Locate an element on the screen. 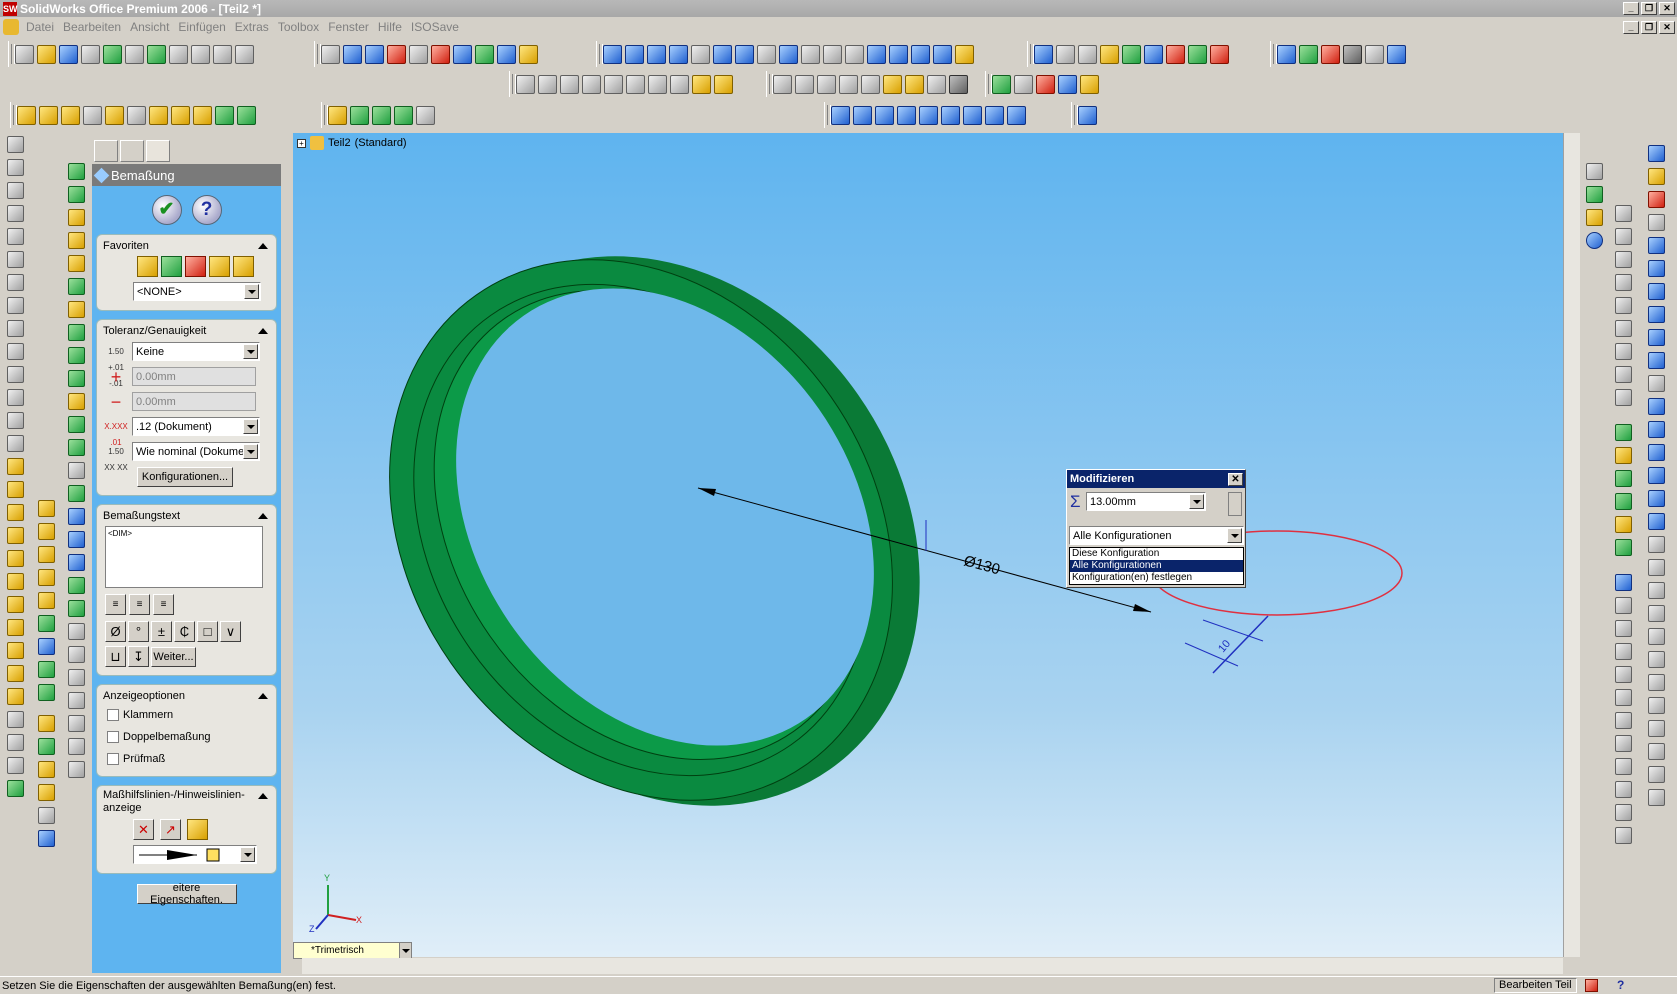 This screenshot has height=994, width=1677. sketch-centerline-icon is located at coordinates (15, 282).